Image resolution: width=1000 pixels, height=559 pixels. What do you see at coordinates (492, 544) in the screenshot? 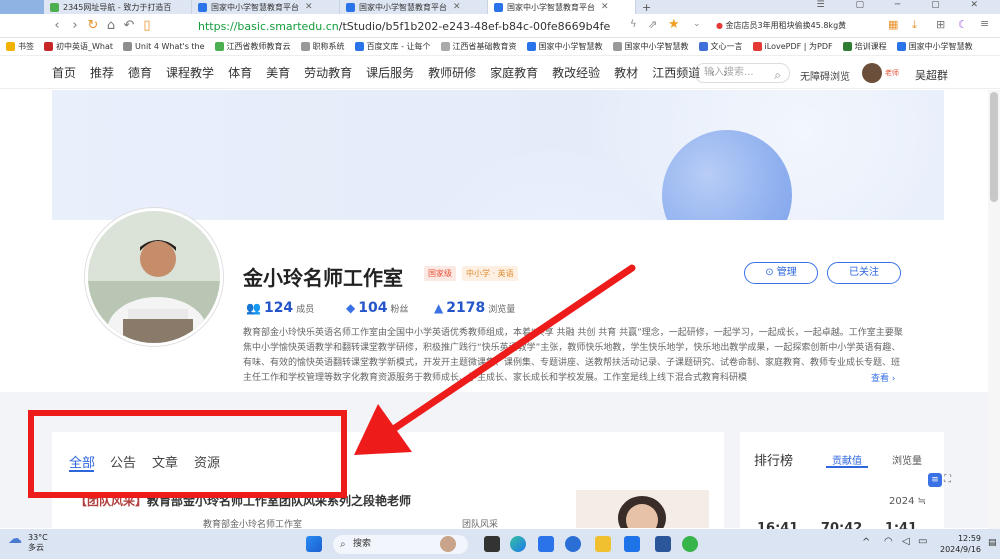
I see `task-view-icon` at bounding box center [492, 544].